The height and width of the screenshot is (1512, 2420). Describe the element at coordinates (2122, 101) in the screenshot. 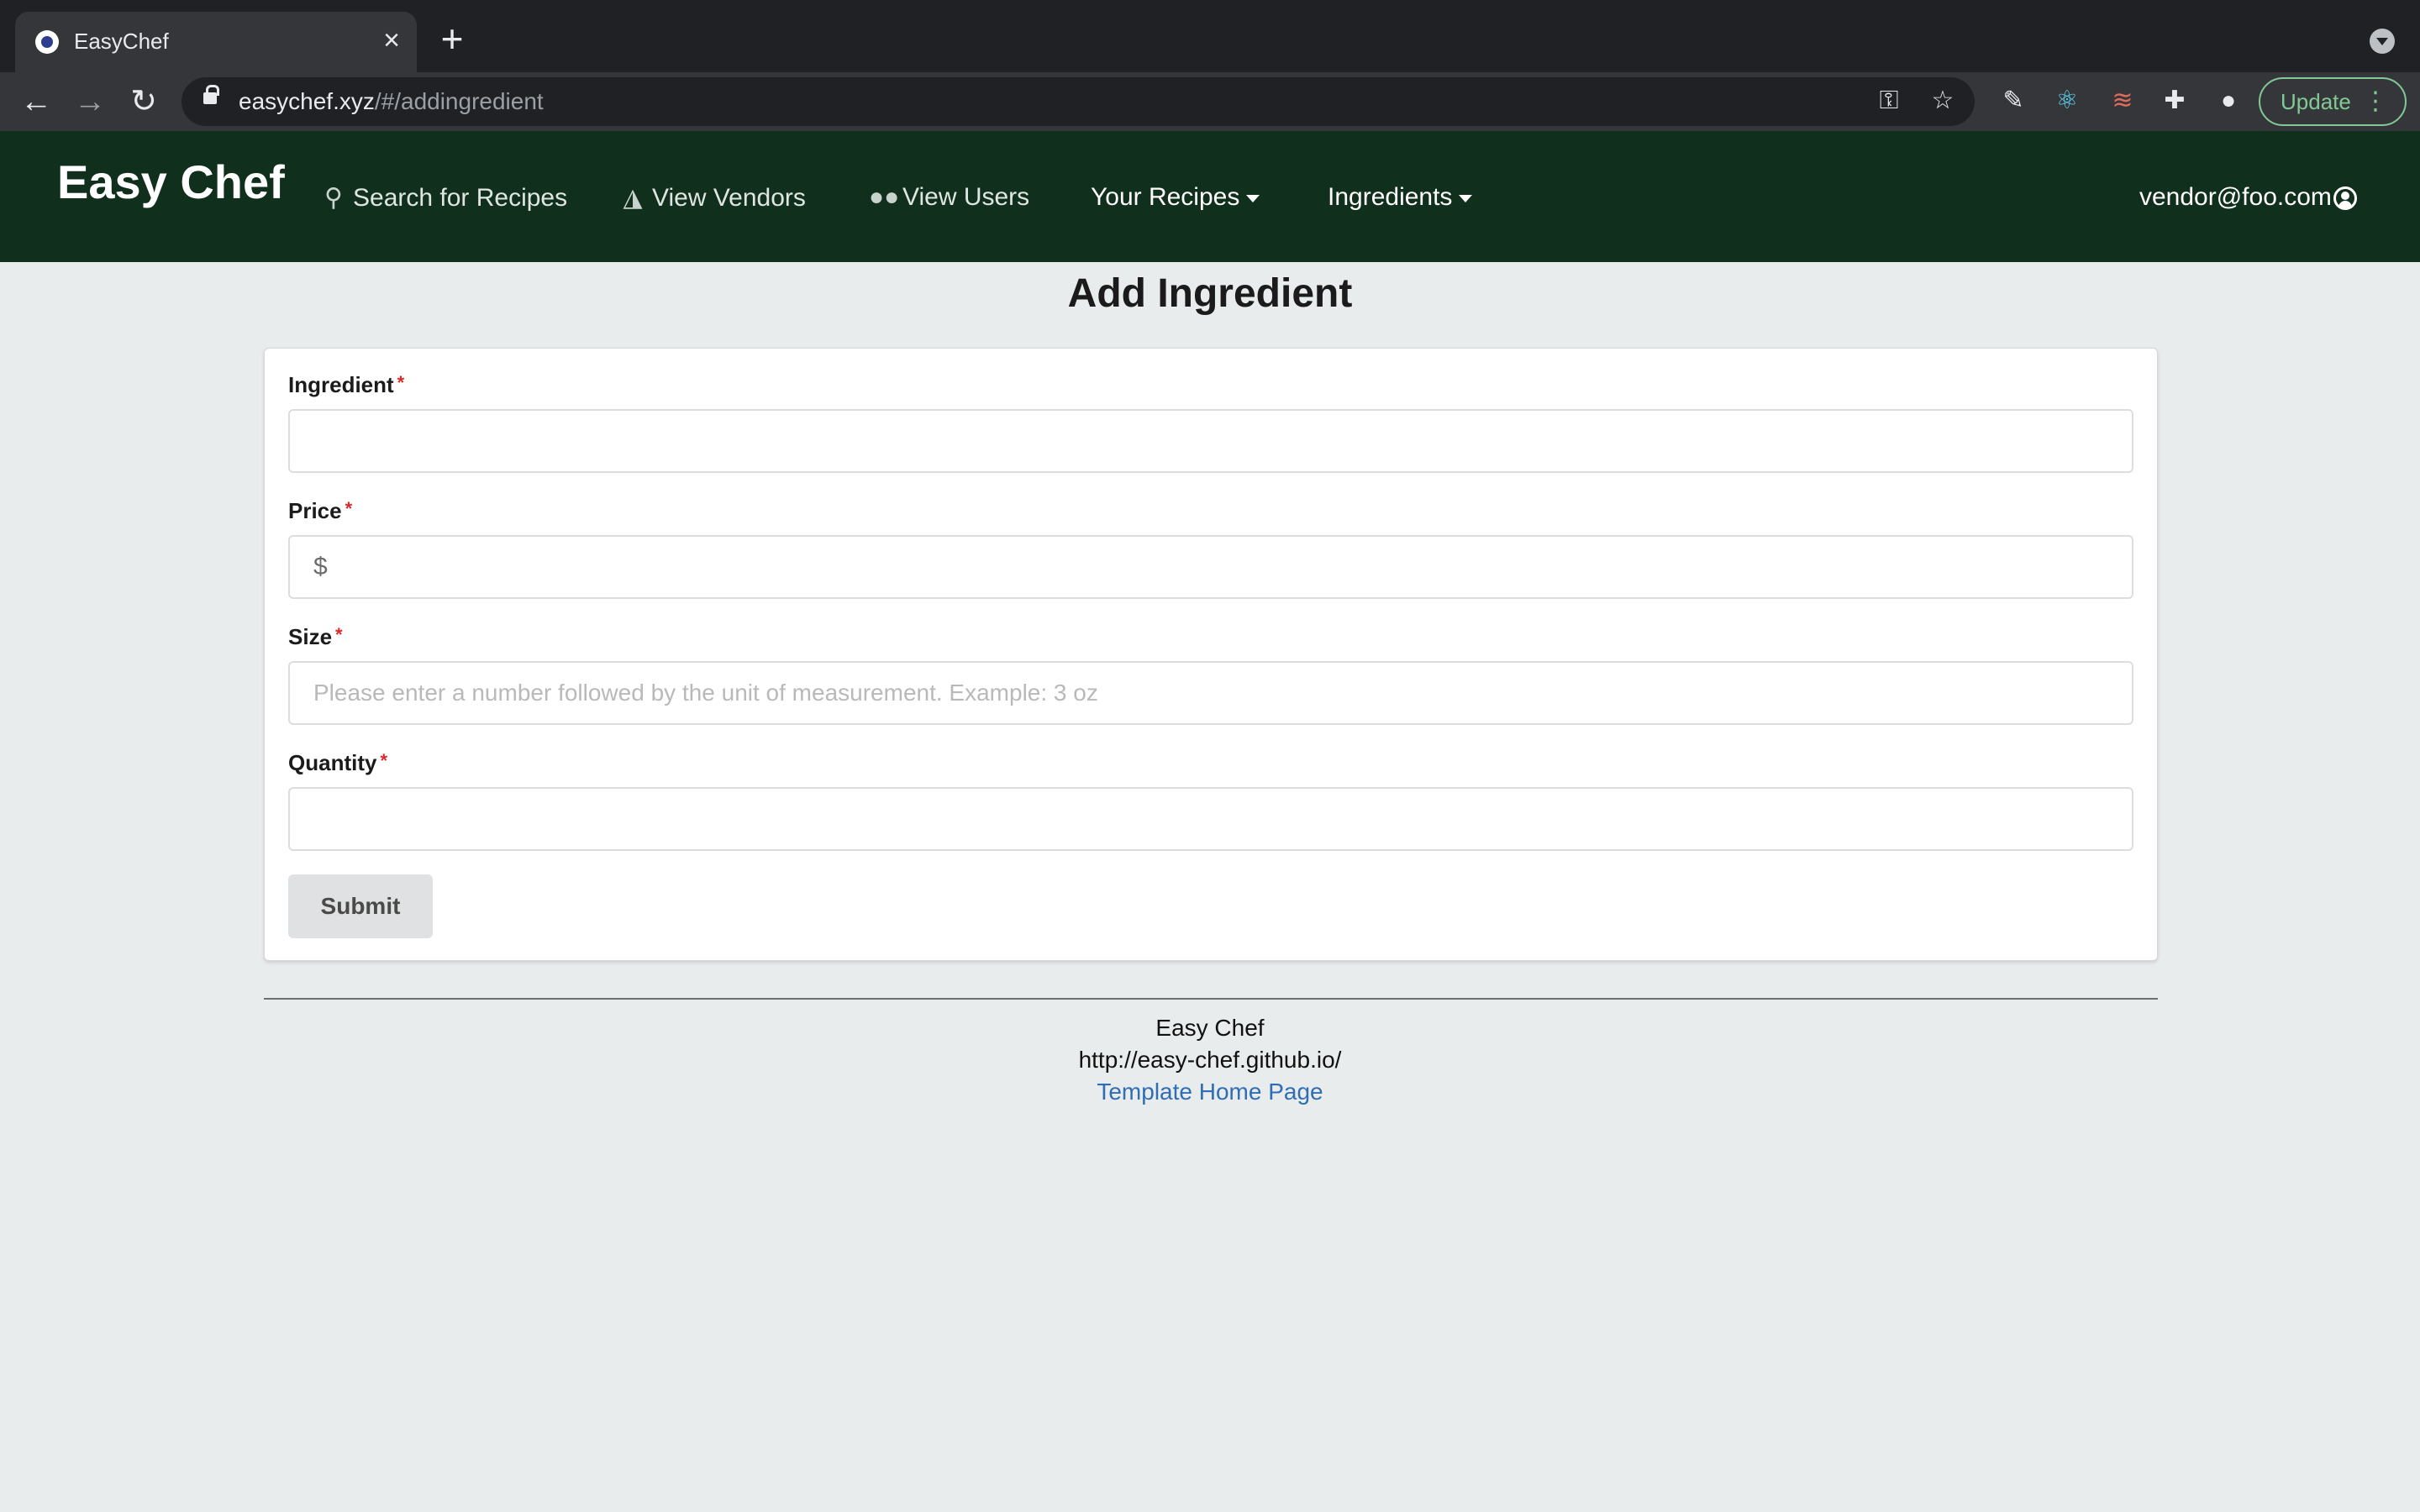

I see `extension-icon: ≋` at that location.